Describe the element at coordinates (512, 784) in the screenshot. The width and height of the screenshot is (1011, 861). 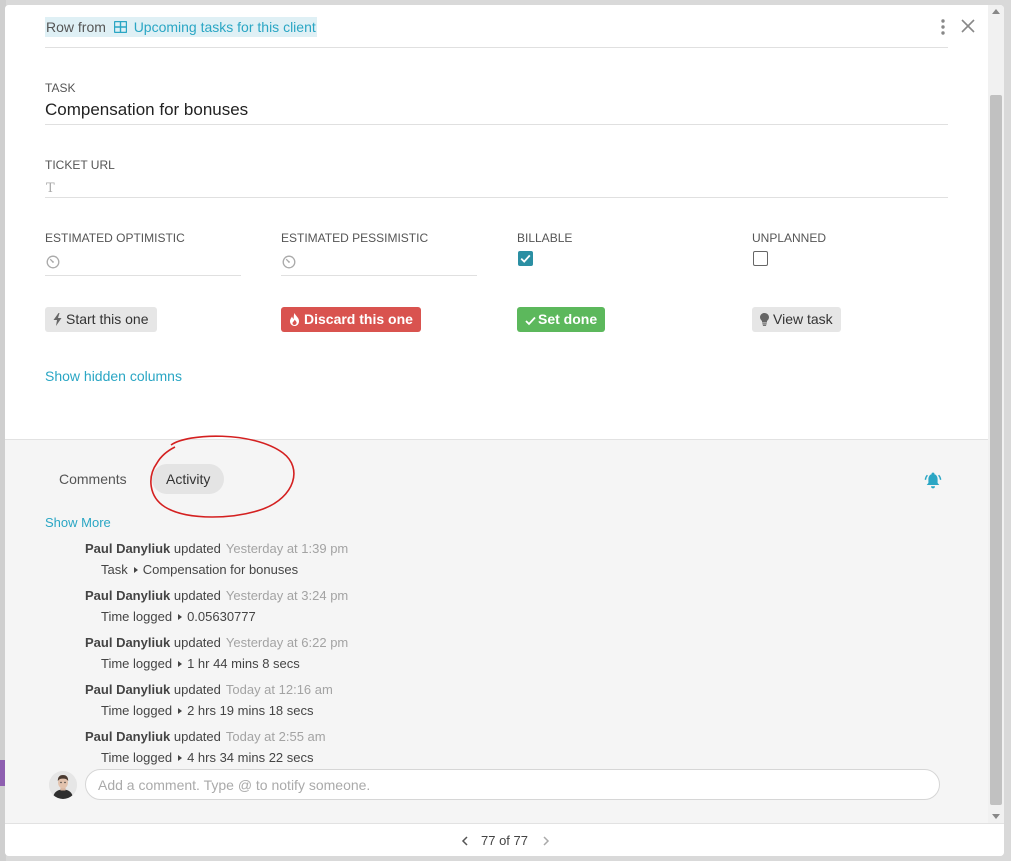
I see `comment-input` at that location.